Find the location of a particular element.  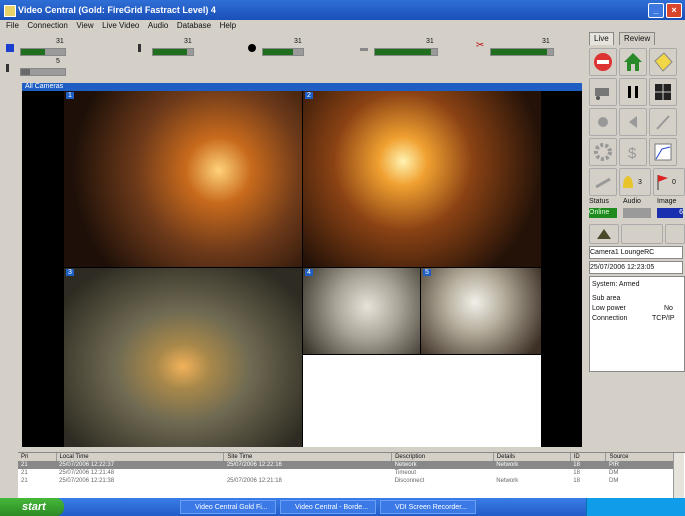

cell: 25/07/2006 12:21:18 is located at coordinates (254, 481).